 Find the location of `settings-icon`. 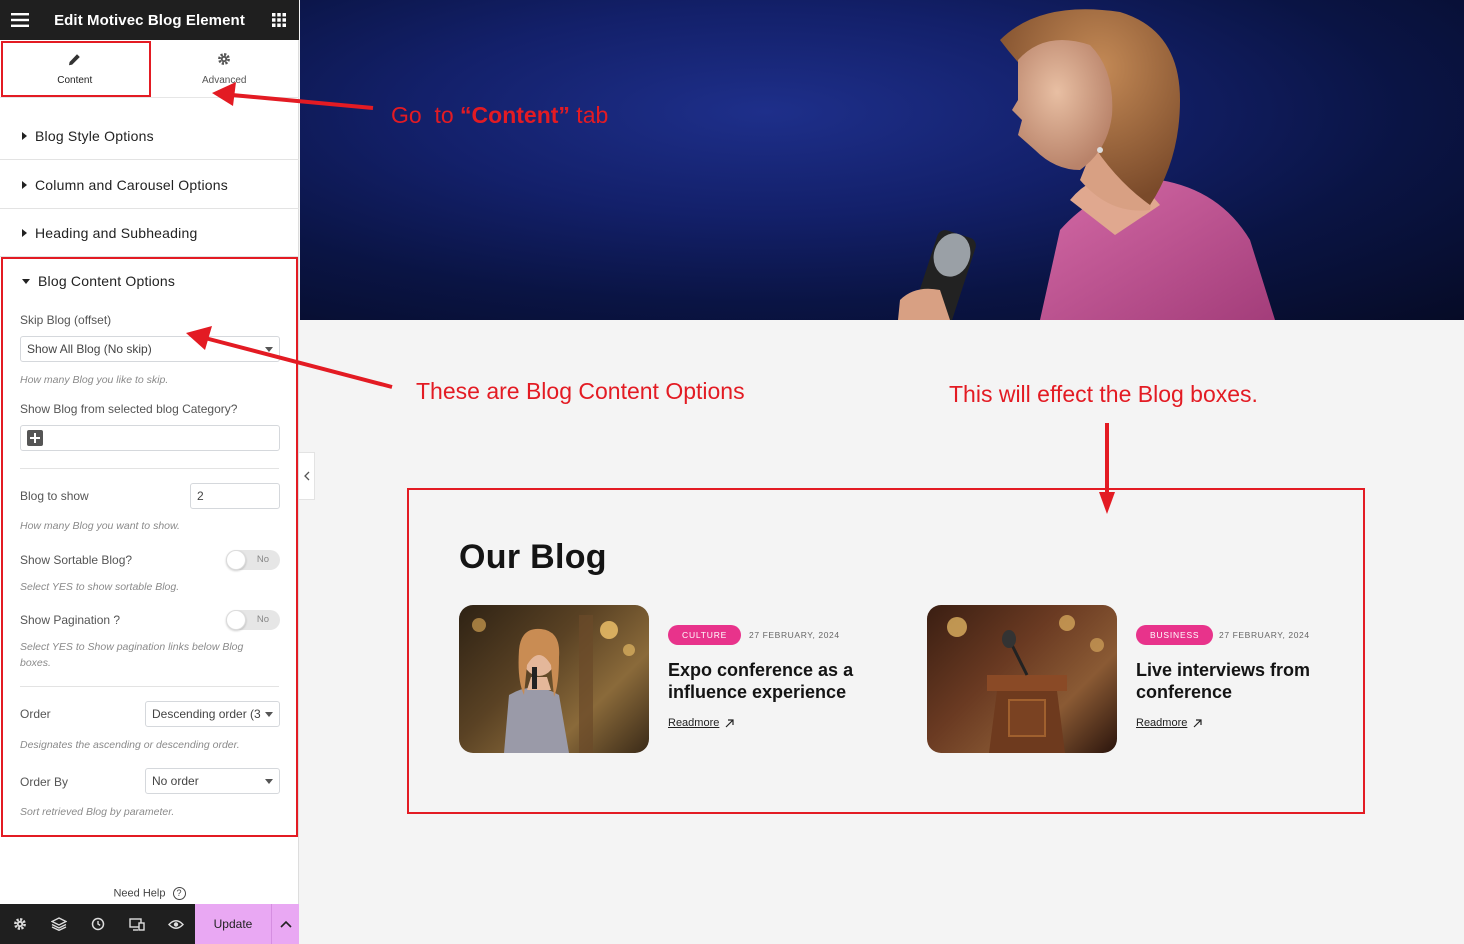

settings-icon is located at coordinates (19, 924).